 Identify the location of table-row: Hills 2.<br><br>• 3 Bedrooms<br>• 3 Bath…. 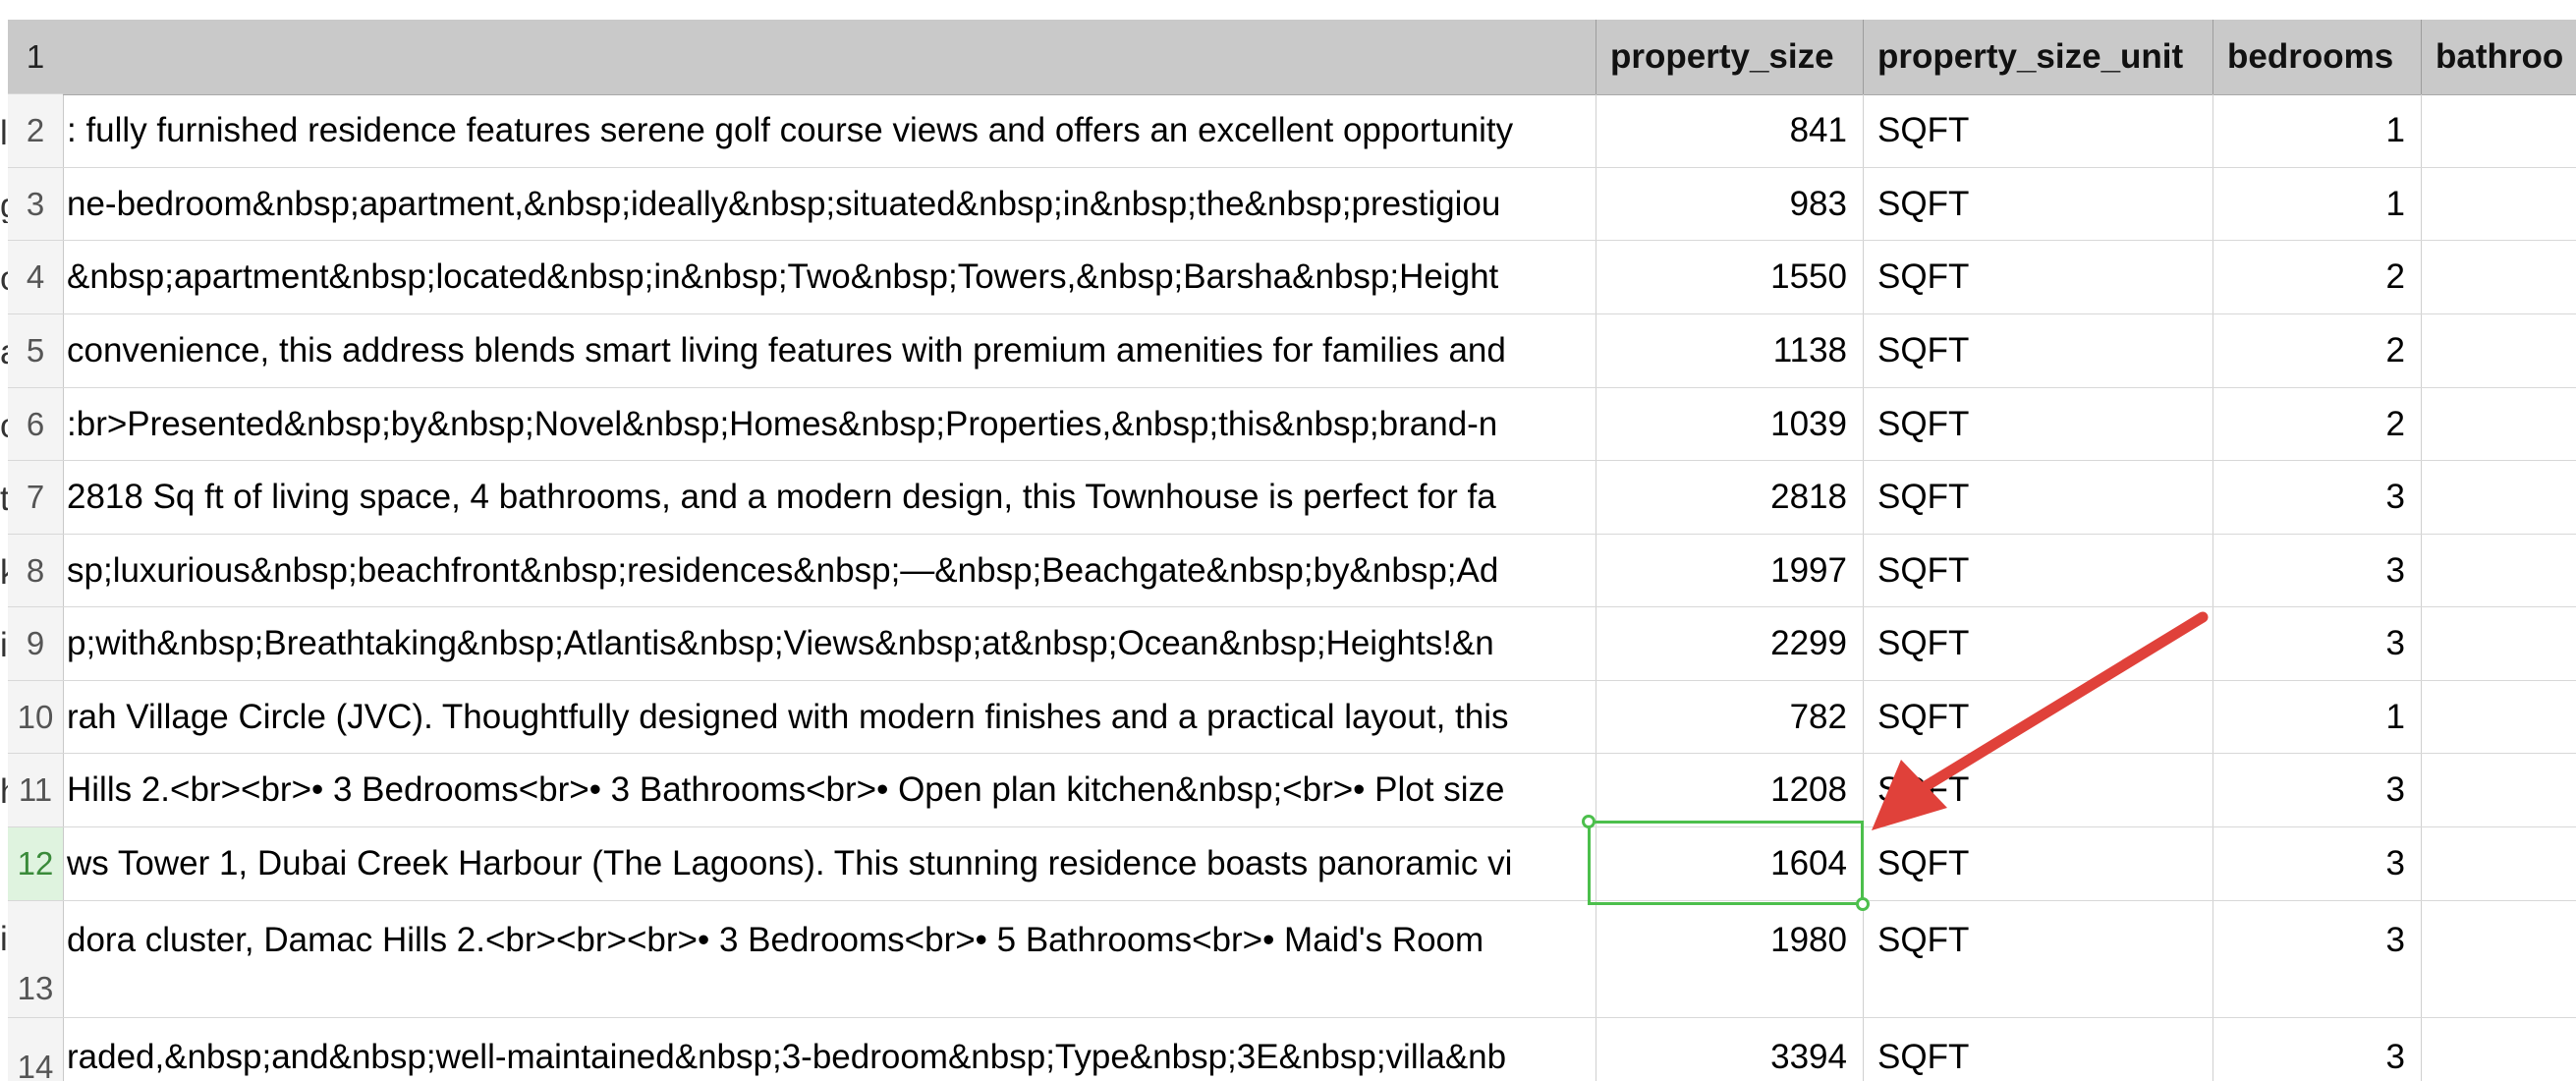
(1319, 791).